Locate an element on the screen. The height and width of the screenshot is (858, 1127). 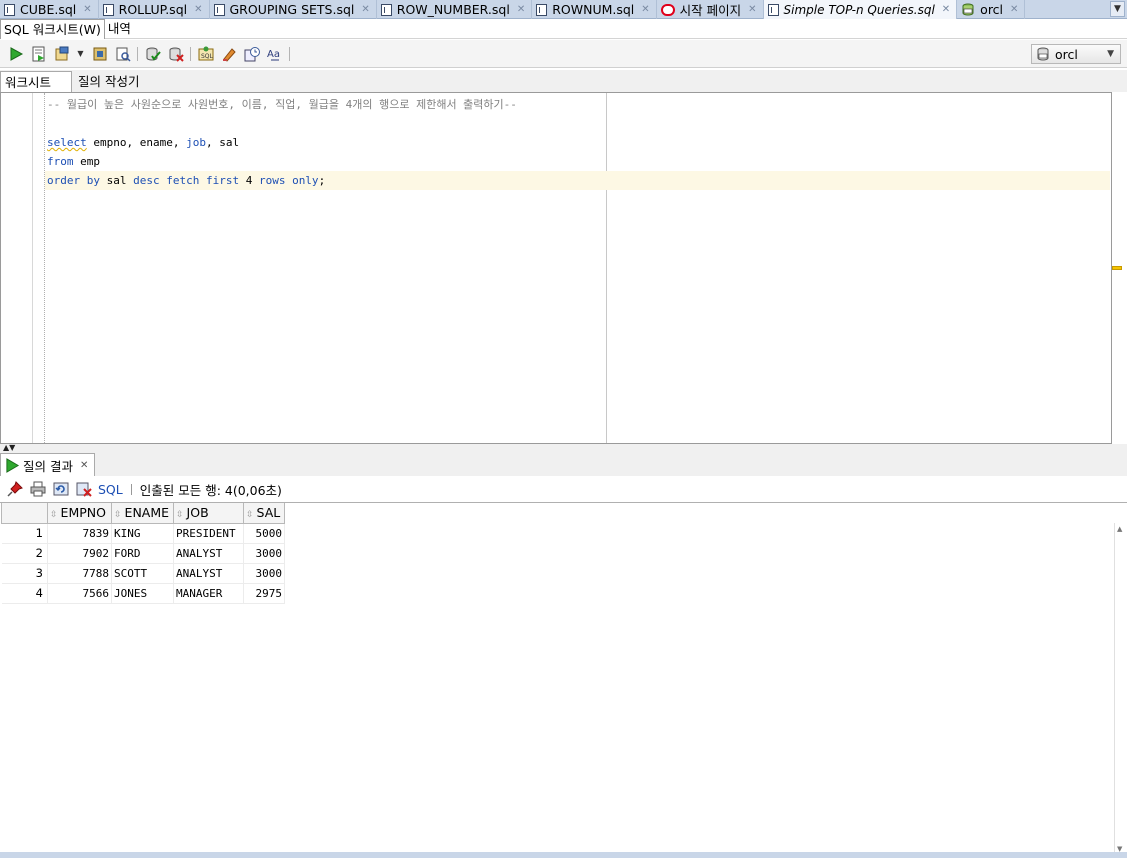
table-row: 1 7839 KING PRESIDENT 5000 is located at coordinates (143, 533).